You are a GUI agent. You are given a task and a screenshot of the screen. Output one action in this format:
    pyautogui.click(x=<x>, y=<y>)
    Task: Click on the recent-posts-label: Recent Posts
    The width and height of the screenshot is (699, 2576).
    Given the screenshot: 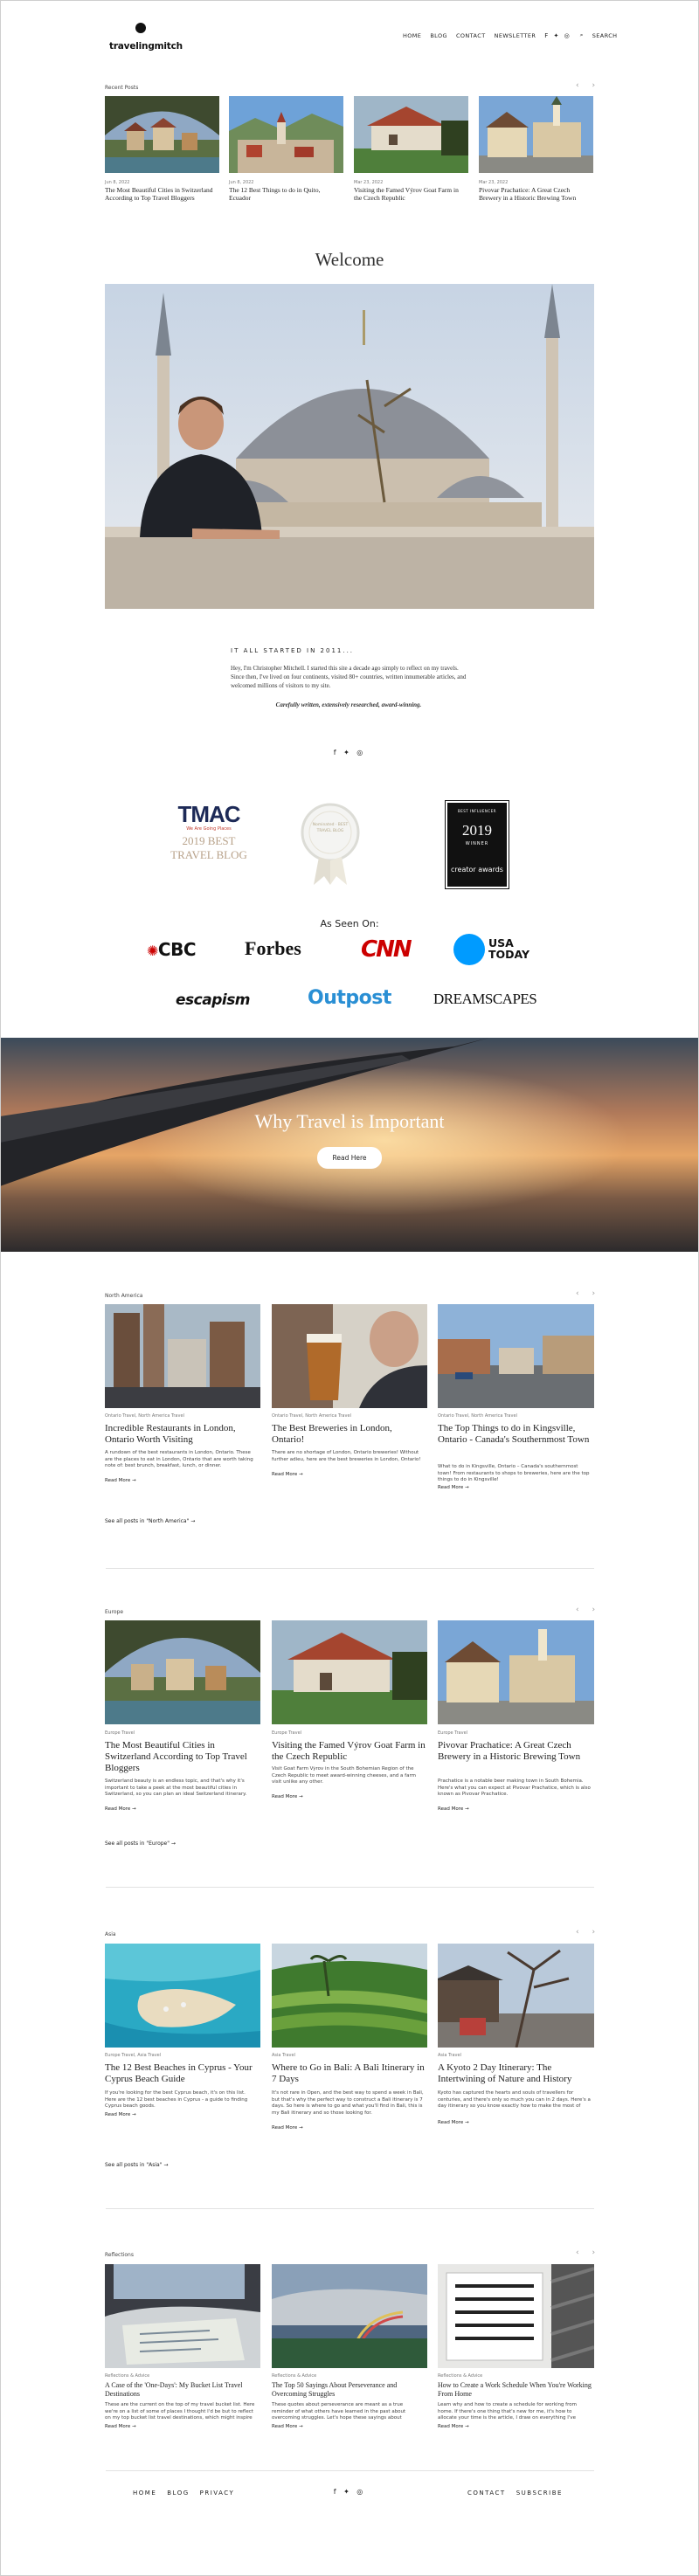 What is the action you would take?
    pyautogui.click(x=122, y=88)
    